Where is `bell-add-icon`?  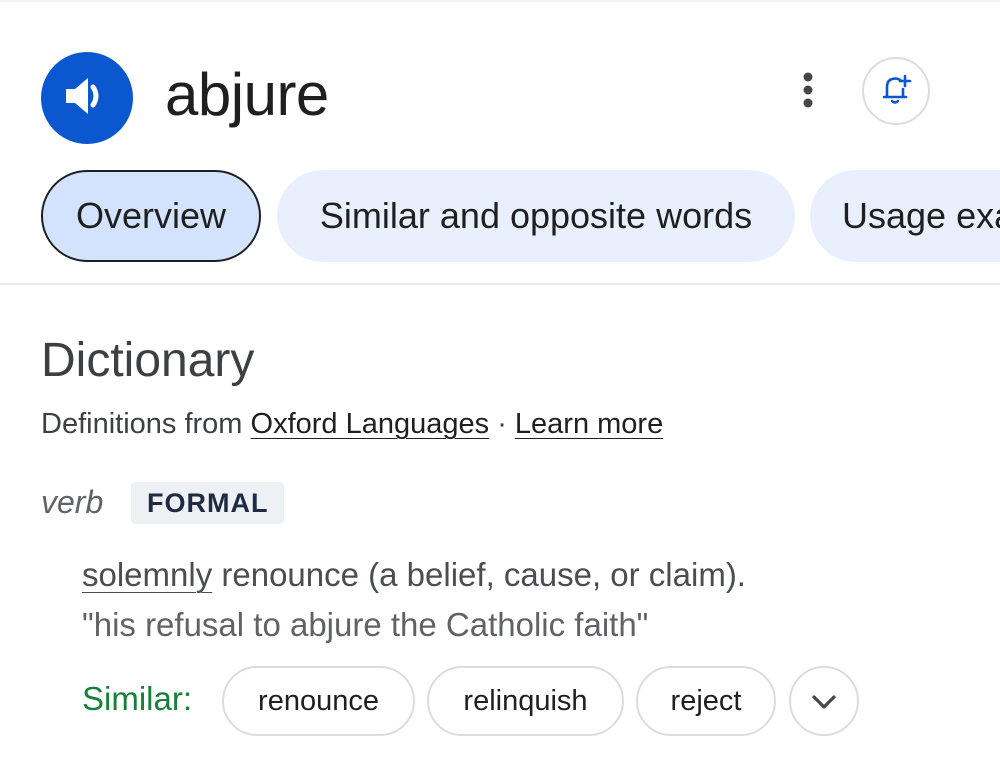
bell-add-icon is located at coordinates (896, 91).